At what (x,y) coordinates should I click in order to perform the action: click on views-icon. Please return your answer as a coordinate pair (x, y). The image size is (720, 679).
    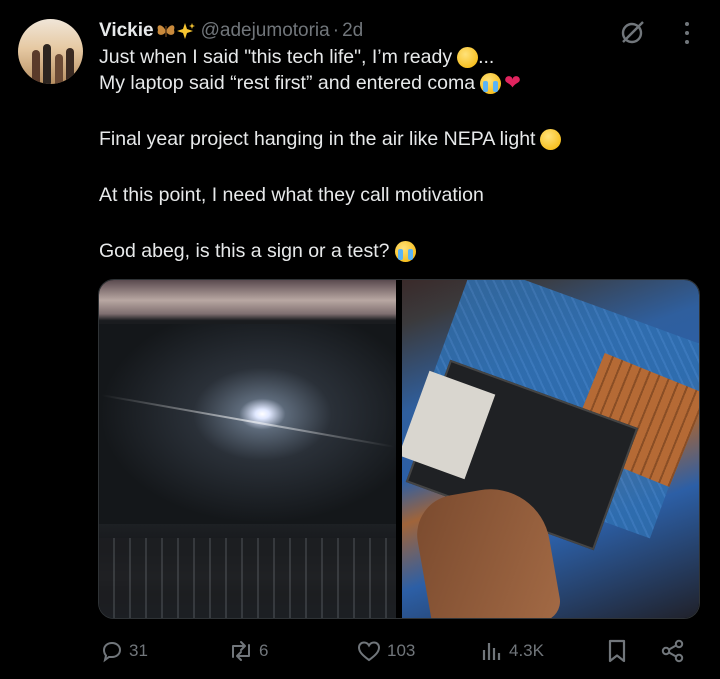
    Looking at the image, I should click on (491, 651).